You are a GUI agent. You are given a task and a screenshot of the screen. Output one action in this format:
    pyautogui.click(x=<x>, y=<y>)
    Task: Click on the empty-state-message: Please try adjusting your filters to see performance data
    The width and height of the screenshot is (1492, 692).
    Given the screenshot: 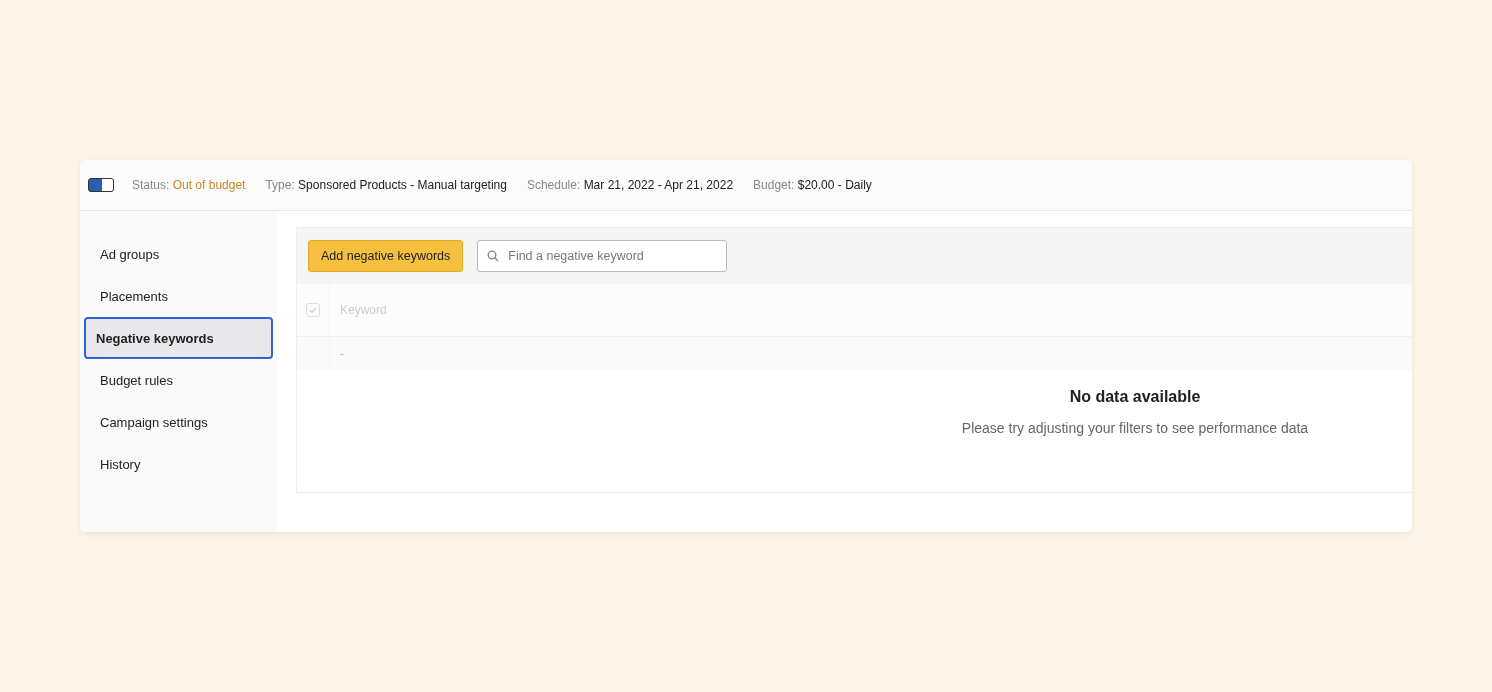 What is the action you would take?
    pyautogui.click(x=1135, y=428)
    